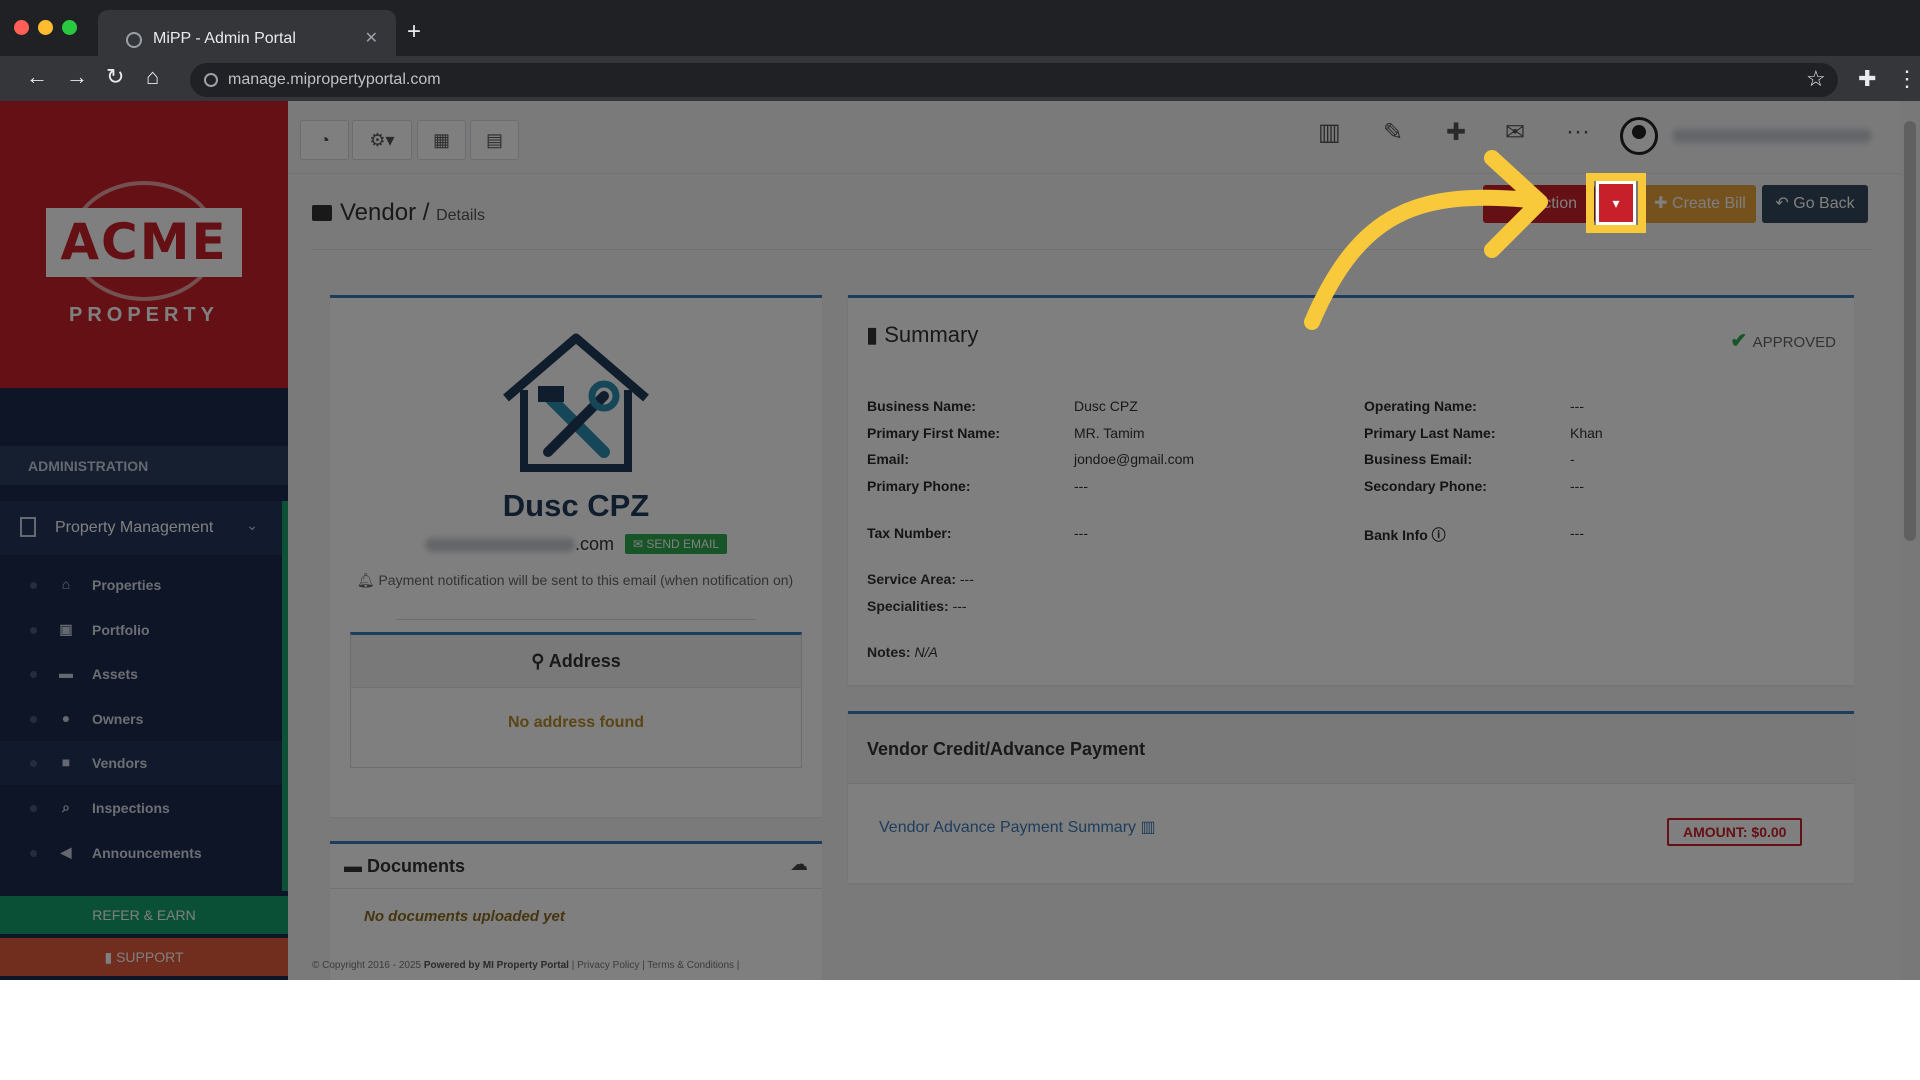 The image size is (1920, 1080). Describe the element at coordinates (252, 525) in the screenshot. I see `chevron-down-icon: ⌄` at that location.